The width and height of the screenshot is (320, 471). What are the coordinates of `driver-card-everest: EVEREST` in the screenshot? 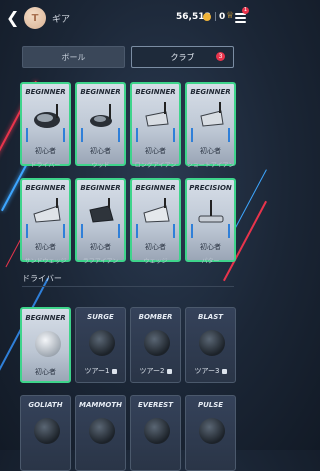 It's located at (155, 433).